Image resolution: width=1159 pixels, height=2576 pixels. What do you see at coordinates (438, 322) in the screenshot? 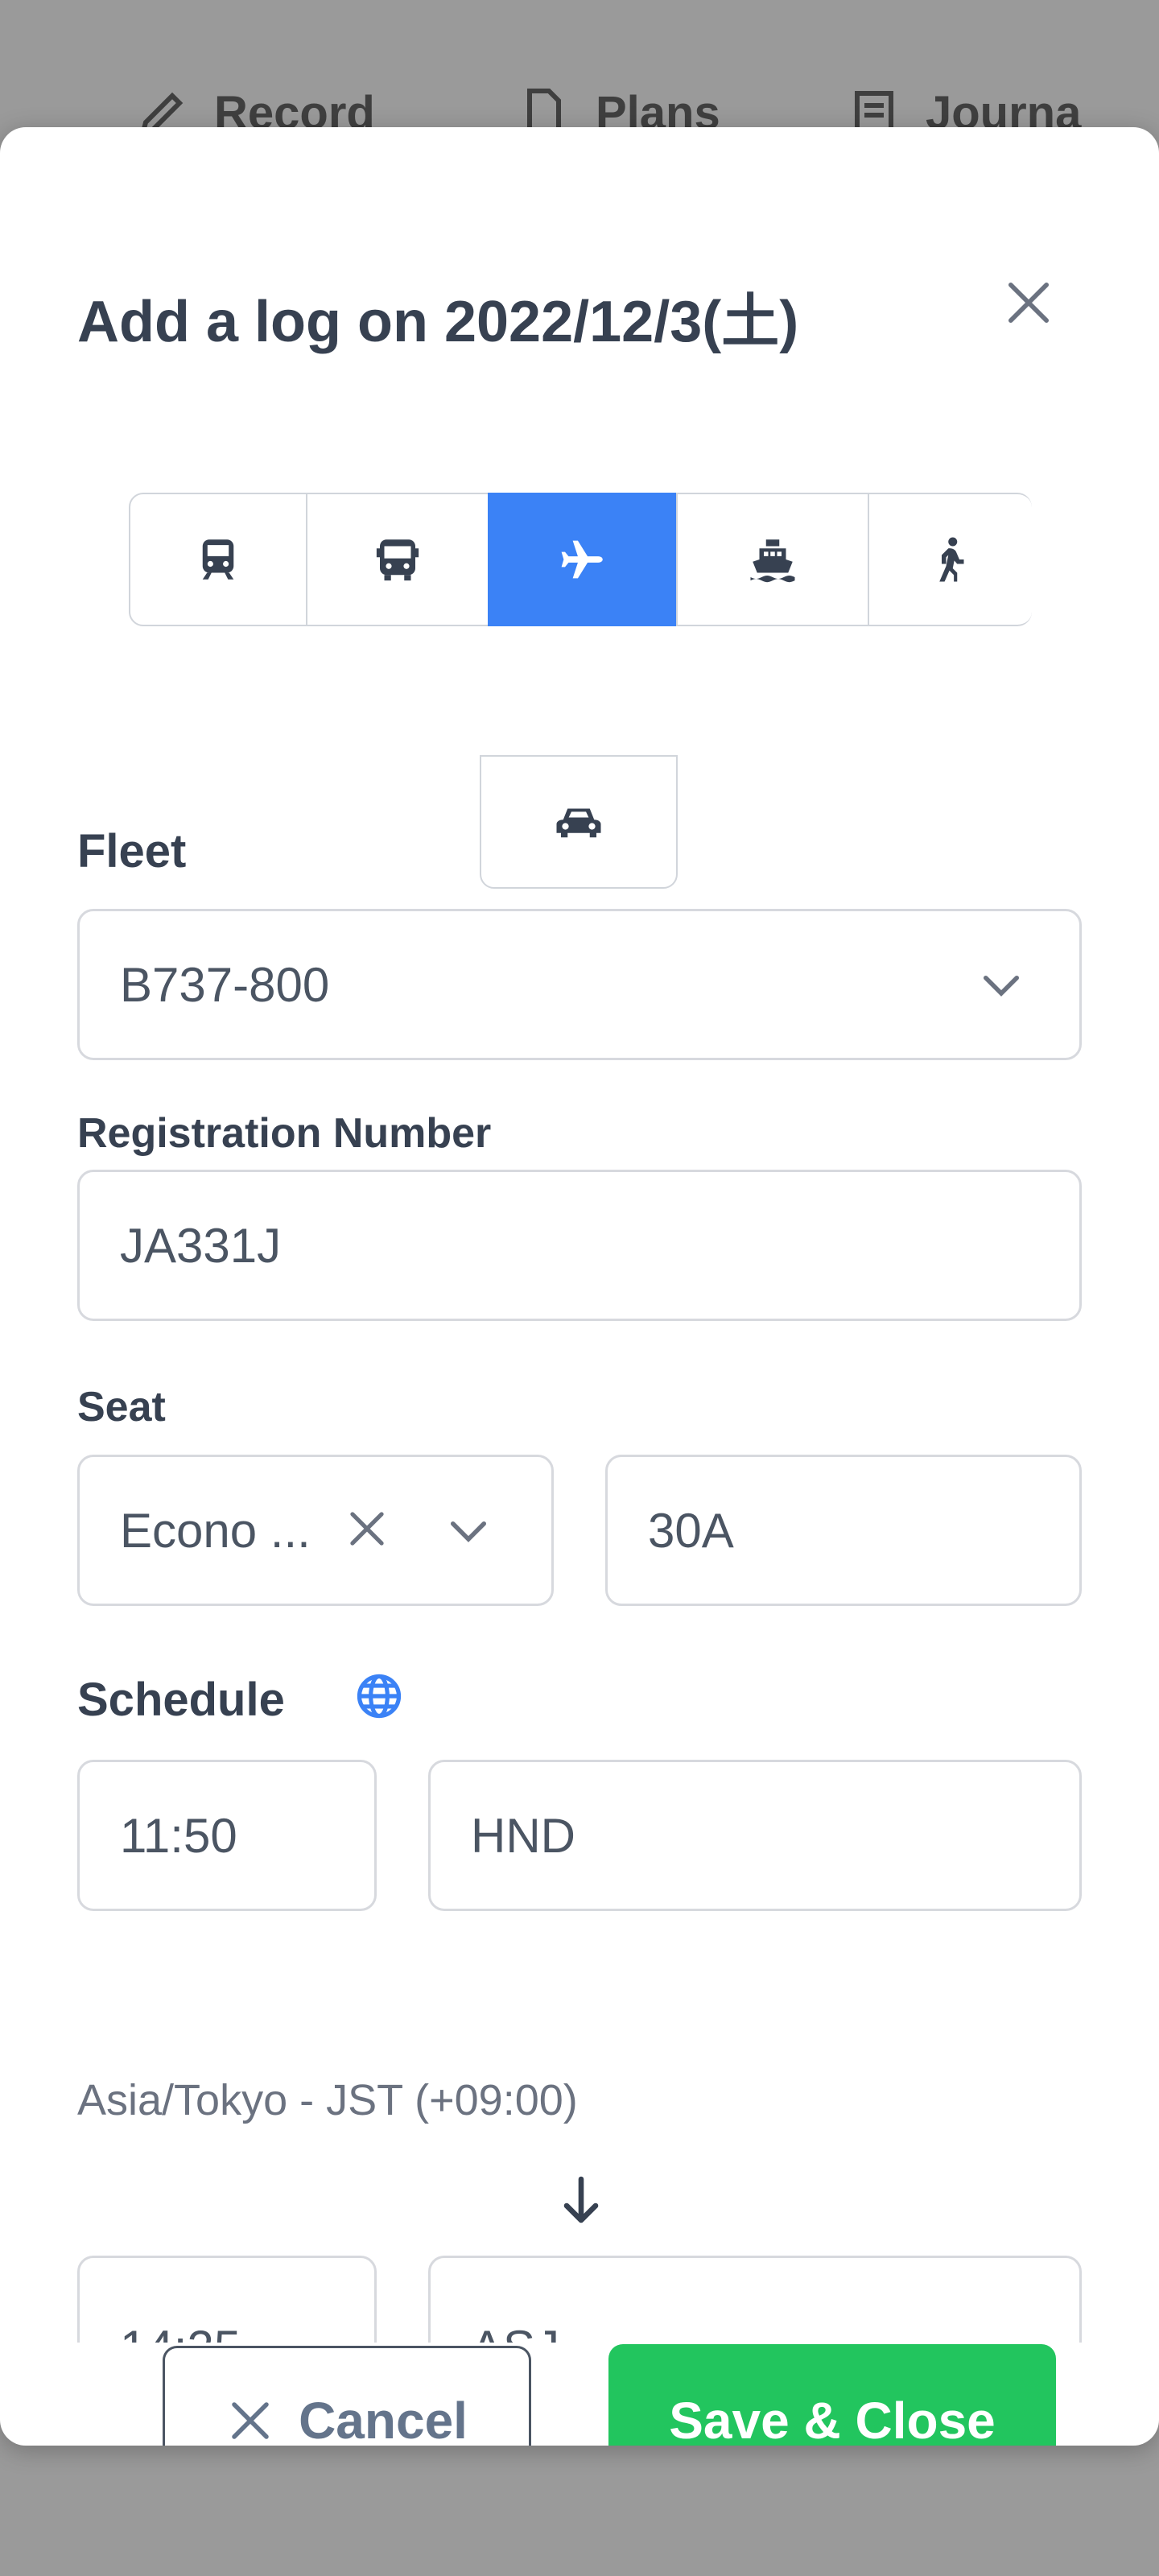
I see `modal-title: Add a log on 2022/12/3(土)` at bounding box center [438, 322].